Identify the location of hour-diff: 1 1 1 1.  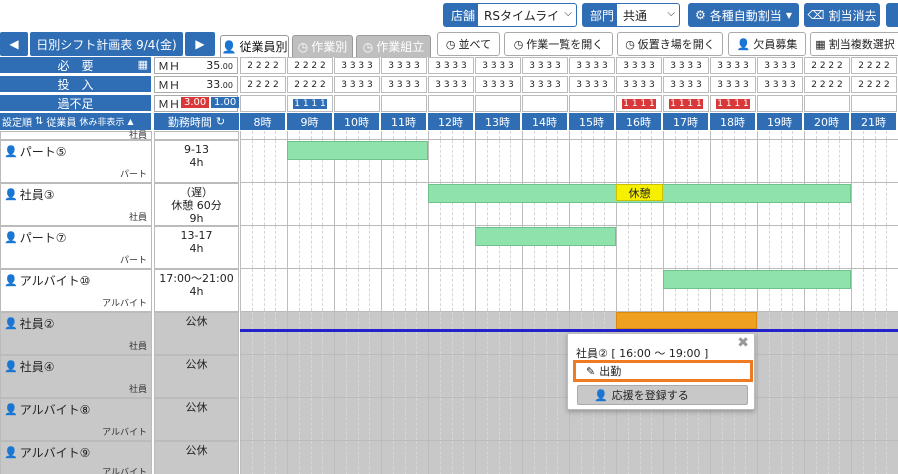
(639, 103).